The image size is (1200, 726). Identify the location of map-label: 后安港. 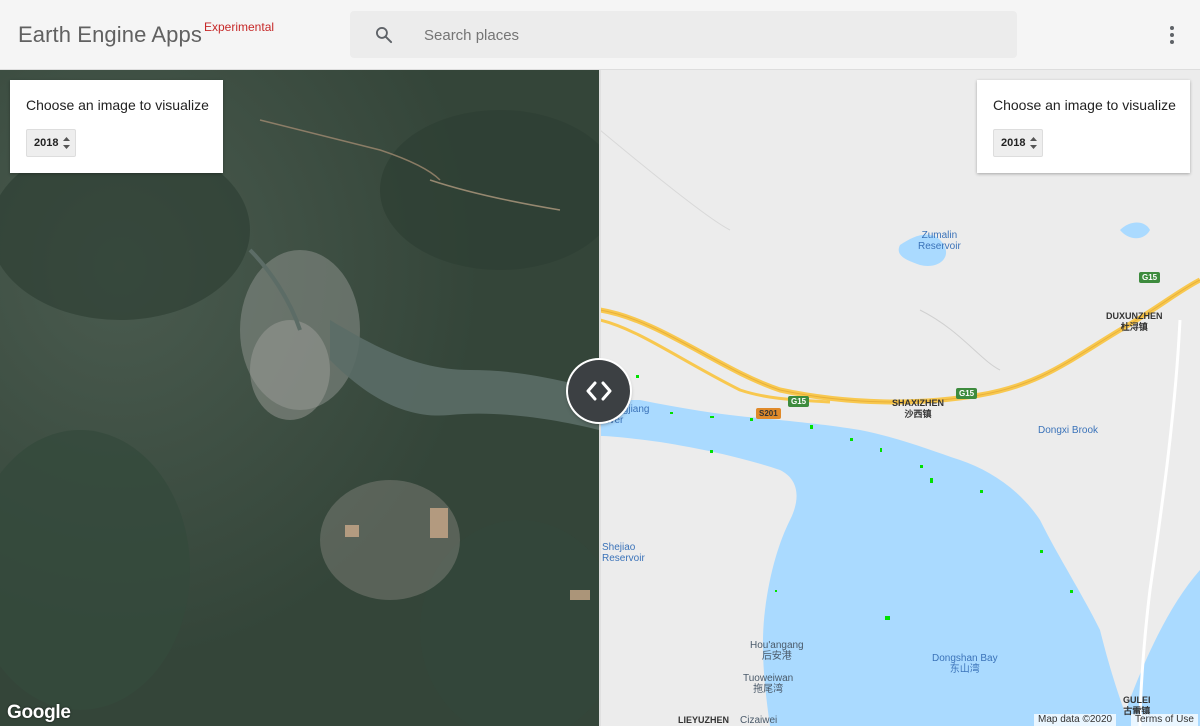
(776, 656).